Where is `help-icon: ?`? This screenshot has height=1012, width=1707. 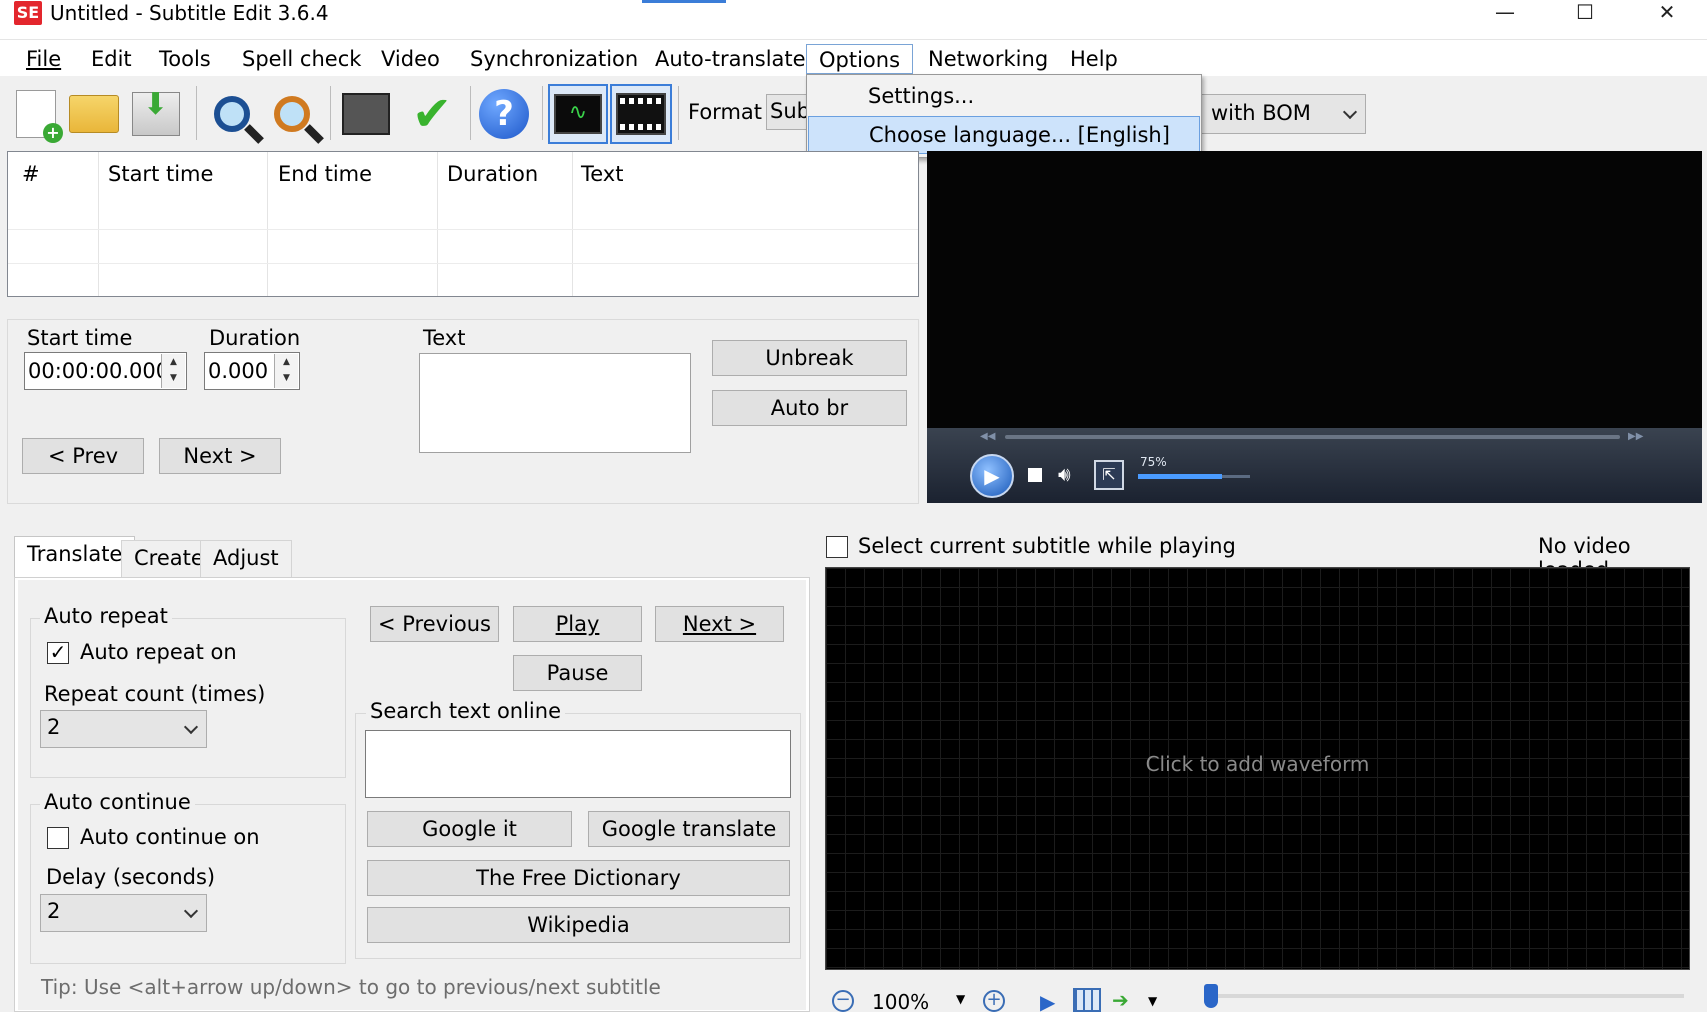
help-icon: ? is located at coordinates (504, 114).